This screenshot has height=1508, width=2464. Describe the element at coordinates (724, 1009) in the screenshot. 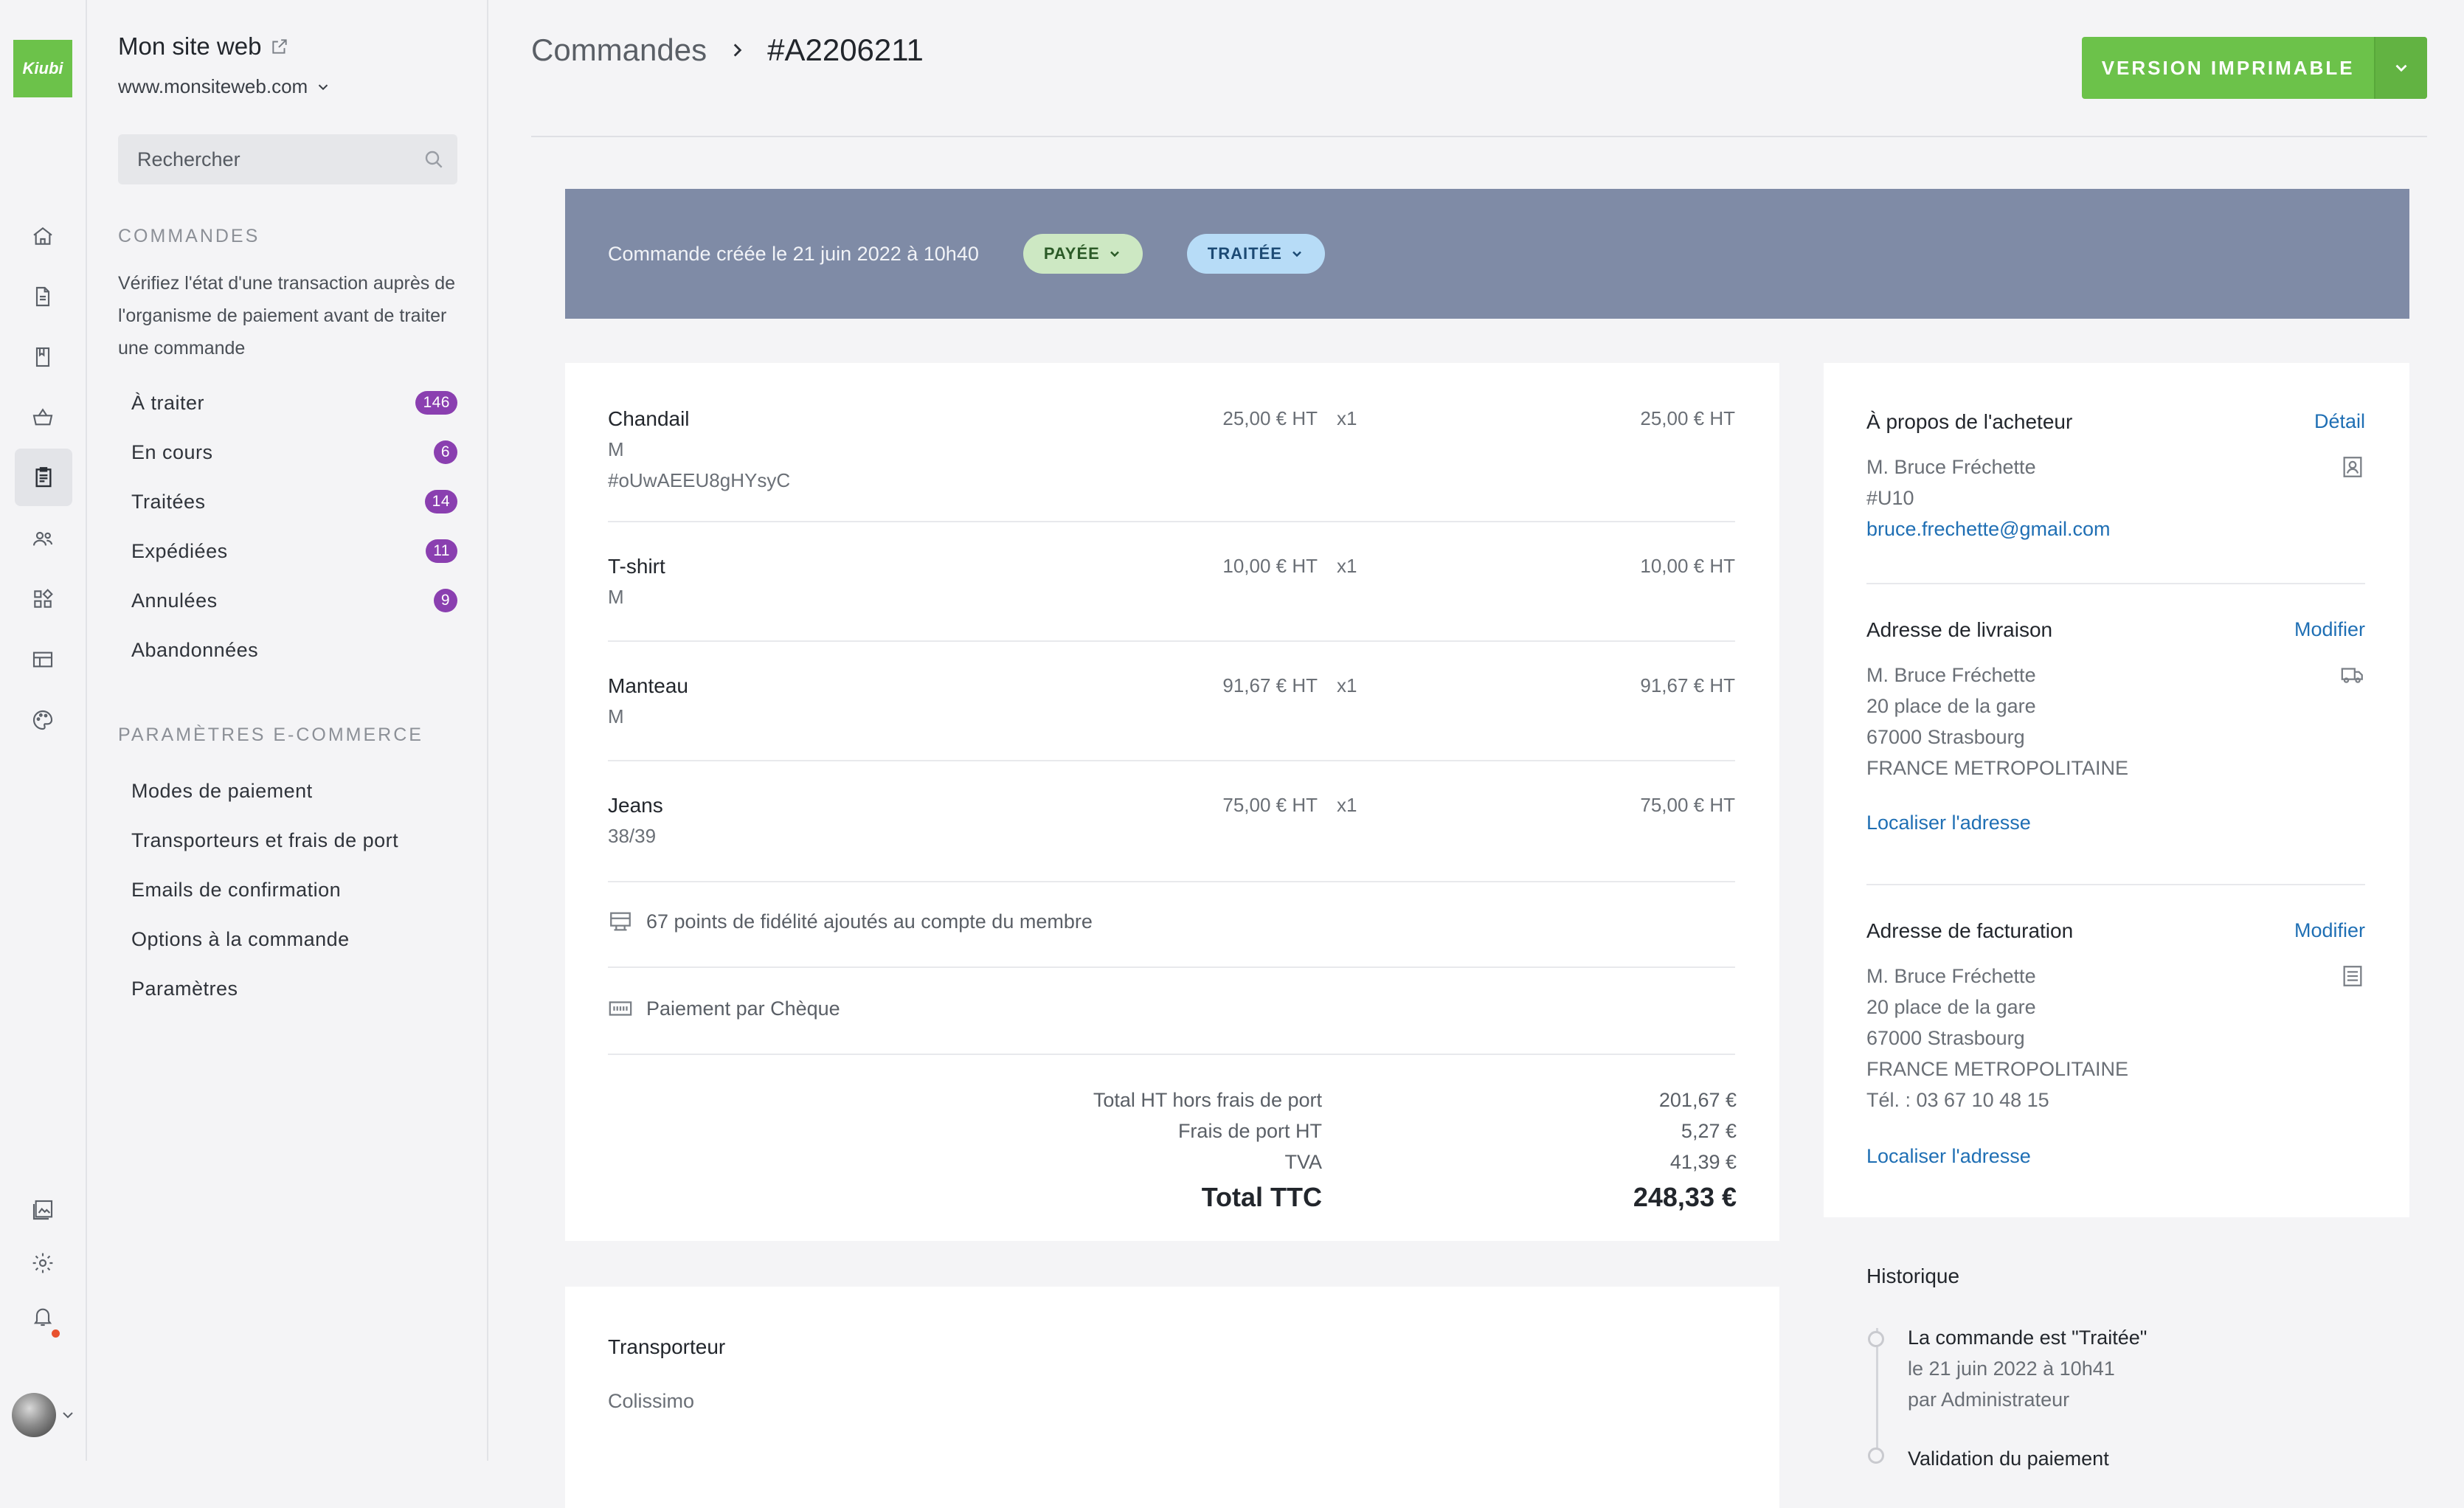

I see `payment-method-line: Paiement par Chèque` at that location.